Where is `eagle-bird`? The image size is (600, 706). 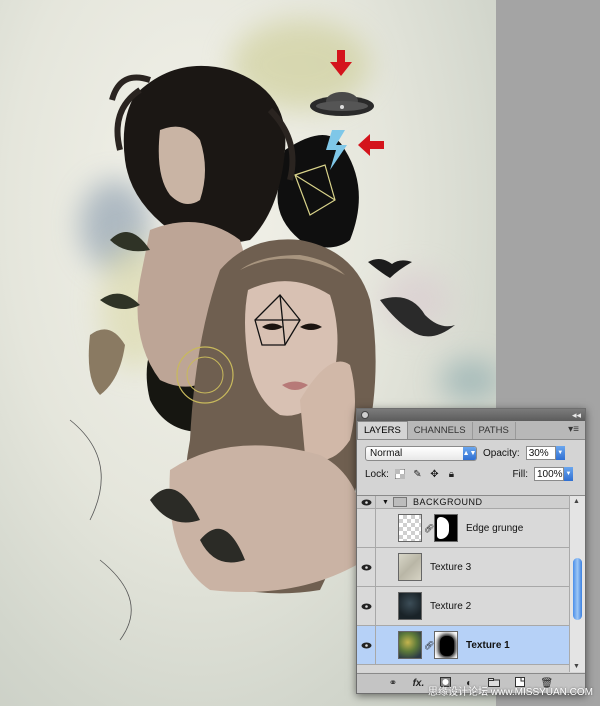 eagle-bird is located at coordinates (390, 268).